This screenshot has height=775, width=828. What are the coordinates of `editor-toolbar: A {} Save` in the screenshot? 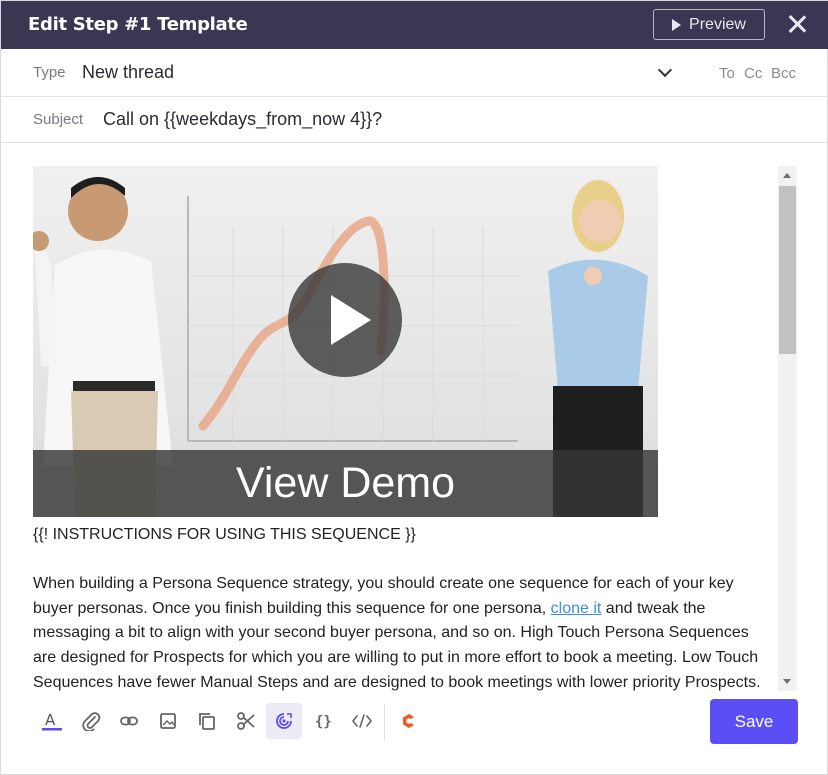 It's located at (414, 723).